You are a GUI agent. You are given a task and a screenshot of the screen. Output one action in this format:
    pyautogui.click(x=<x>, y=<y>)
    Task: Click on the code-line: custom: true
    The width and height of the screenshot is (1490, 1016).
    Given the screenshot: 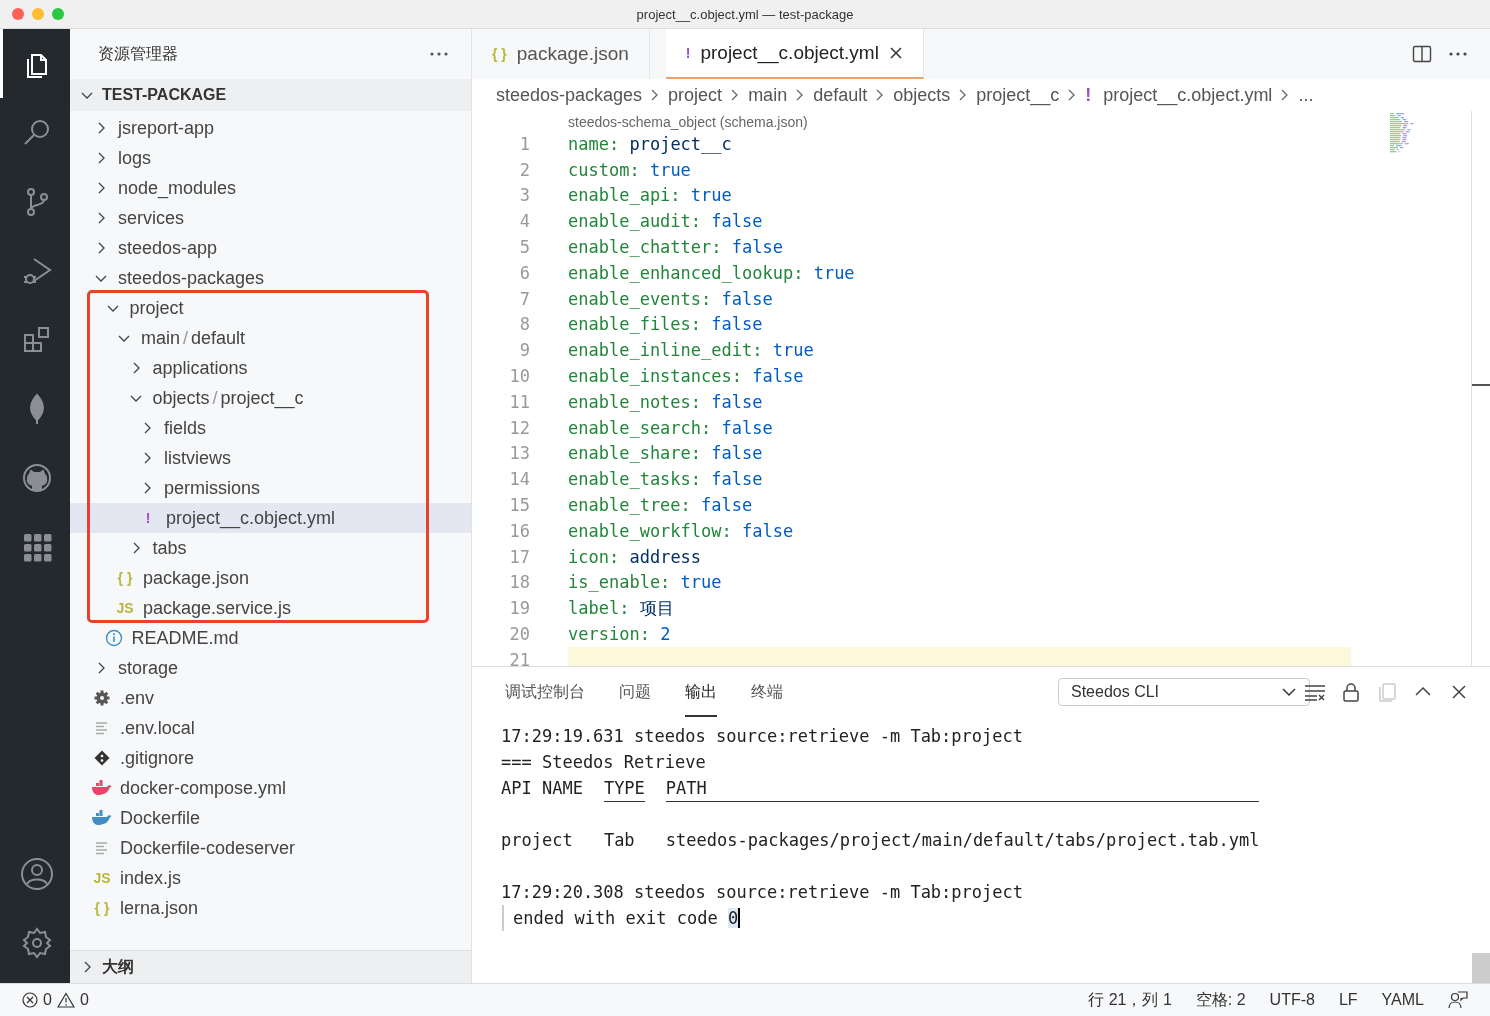 What is the action you would take?
    pyautogui.click(x=629, y=169)
    